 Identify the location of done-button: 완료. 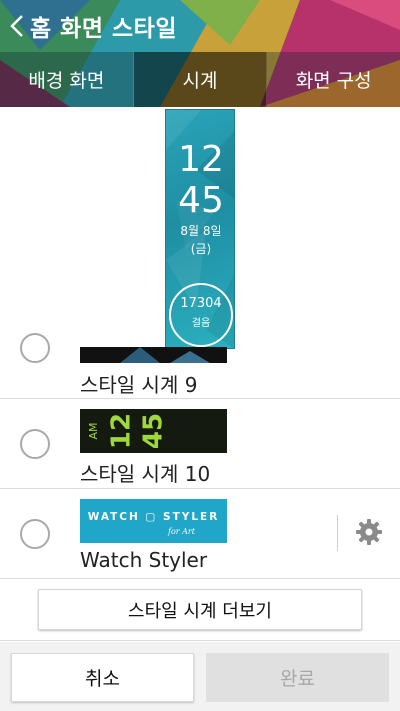
(297, 677).